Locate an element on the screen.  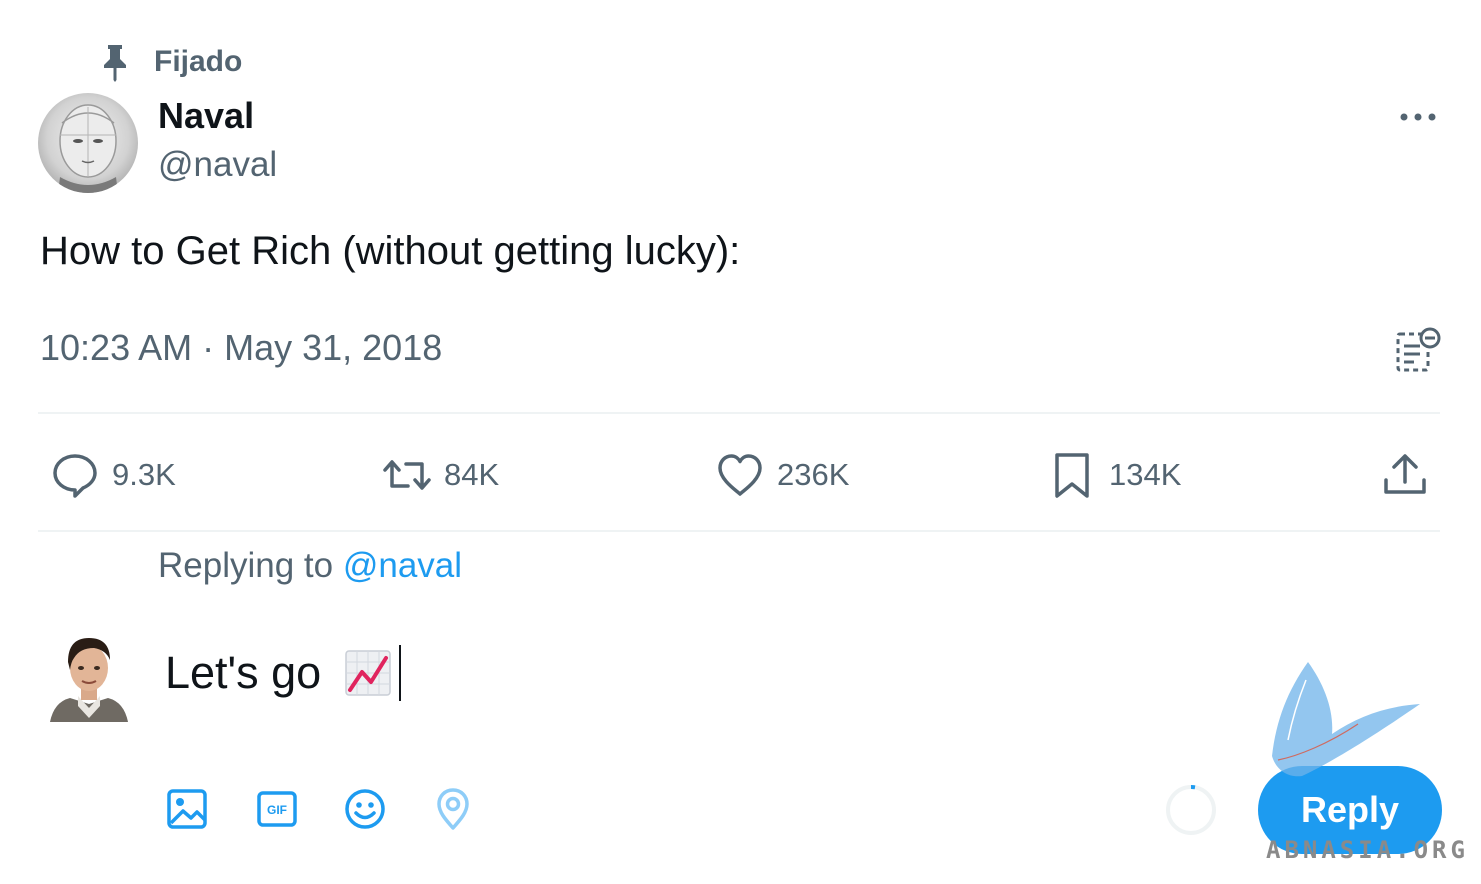
pin-icon is located at coordinates (115, 63).